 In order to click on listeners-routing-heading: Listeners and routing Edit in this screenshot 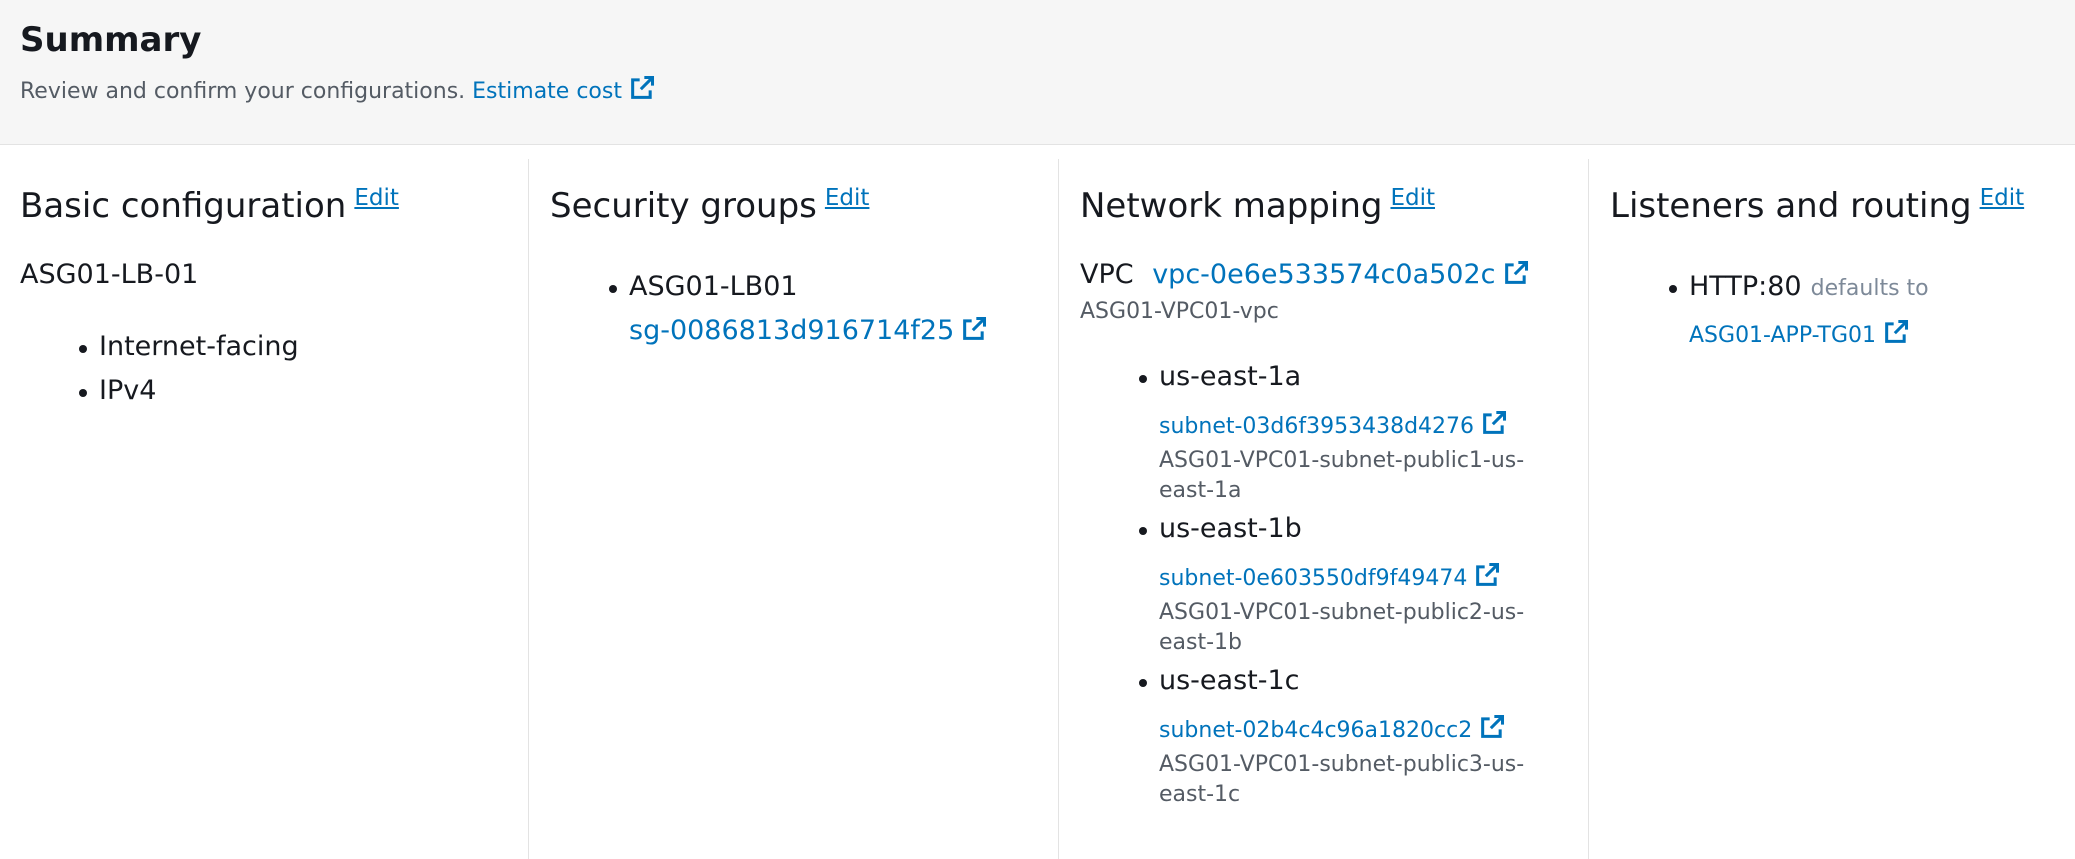, I will do `click(1817, 205)`.